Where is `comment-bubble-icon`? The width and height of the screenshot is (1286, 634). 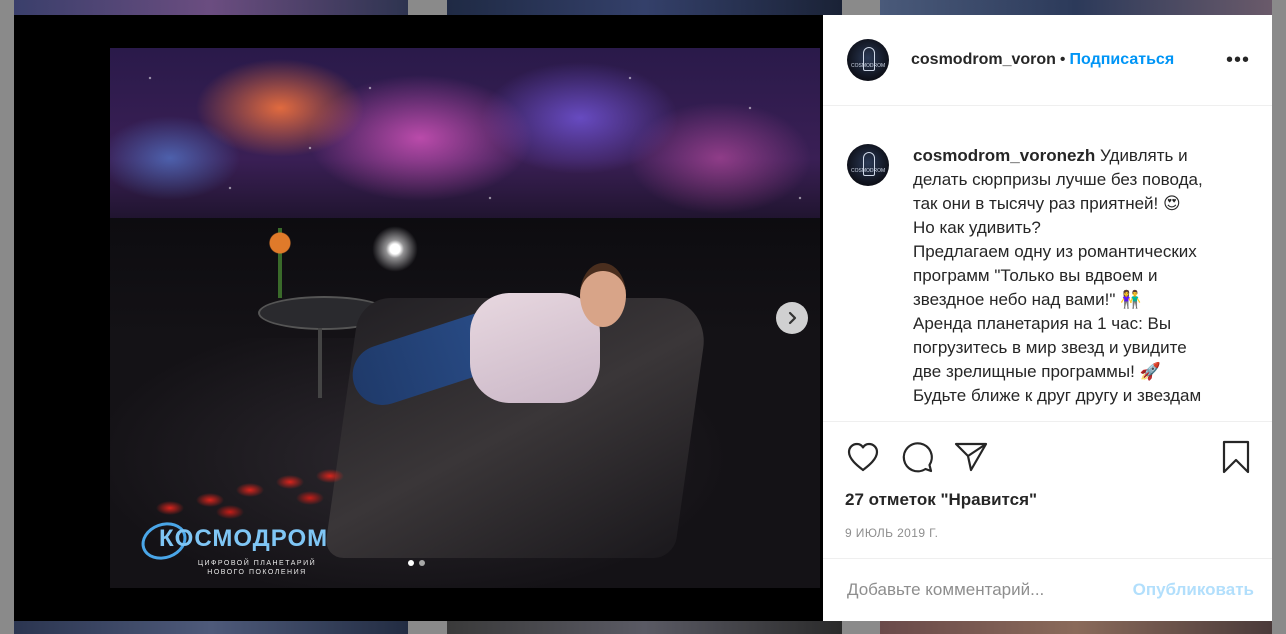 comment-bubble-icon is located at coordinates (917, 457).